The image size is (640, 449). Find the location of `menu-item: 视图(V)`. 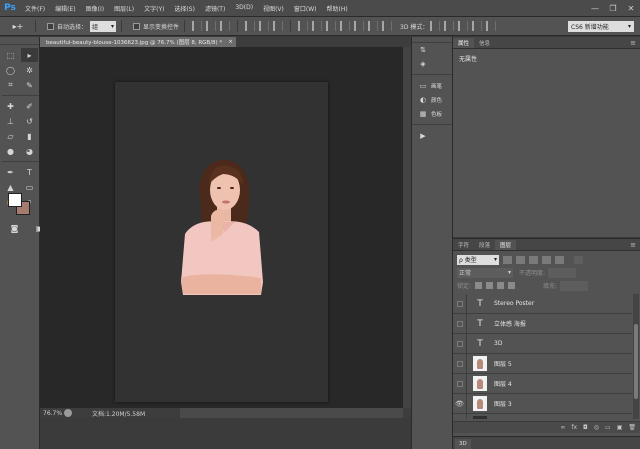

menu-item: 视图(V) is located at coordinates (273, 8).